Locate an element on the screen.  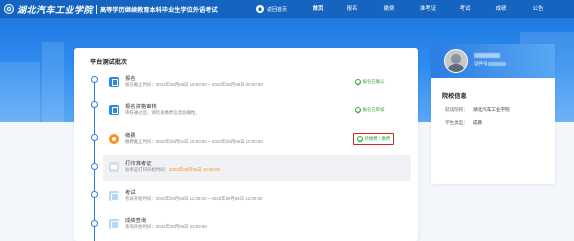
home-icon is located at coordinates (260, 9).